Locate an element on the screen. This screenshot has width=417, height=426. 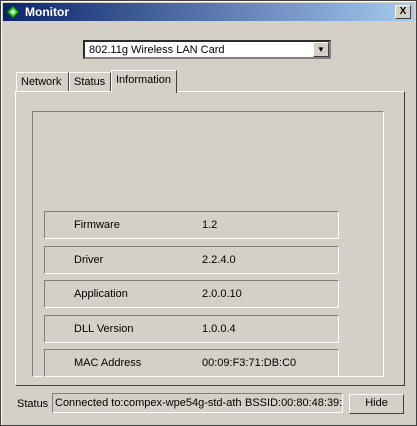
adapter-select-value: 802.11g Wireless LAN Card is located at coordinates (157, 50).